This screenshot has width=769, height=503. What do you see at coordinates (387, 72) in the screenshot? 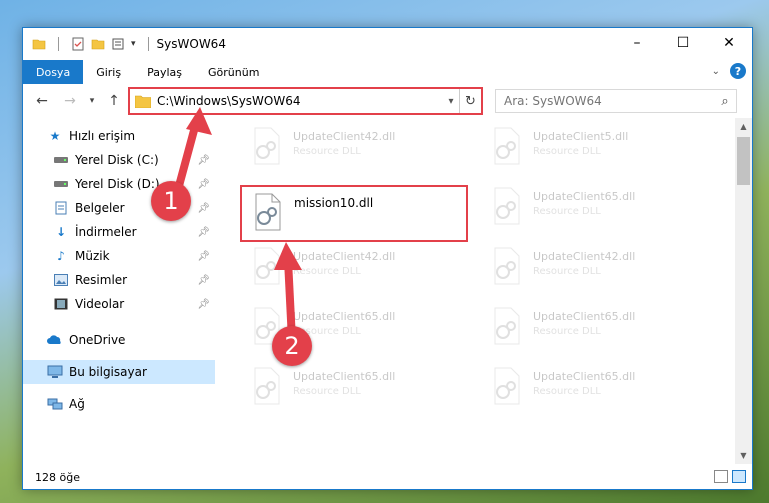
I see `ribbon-tabs: Dosya Giriş Paylaş Görünüm ⌄ ?` at bounding box center [387, 72].